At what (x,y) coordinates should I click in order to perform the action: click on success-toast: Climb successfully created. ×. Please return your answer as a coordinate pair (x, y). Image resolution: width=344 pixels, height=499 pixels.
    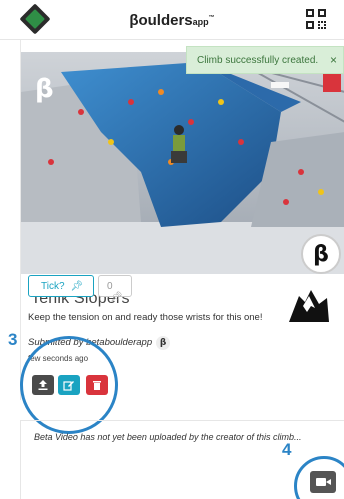
    Looking at the image, I should click on (265, 60).